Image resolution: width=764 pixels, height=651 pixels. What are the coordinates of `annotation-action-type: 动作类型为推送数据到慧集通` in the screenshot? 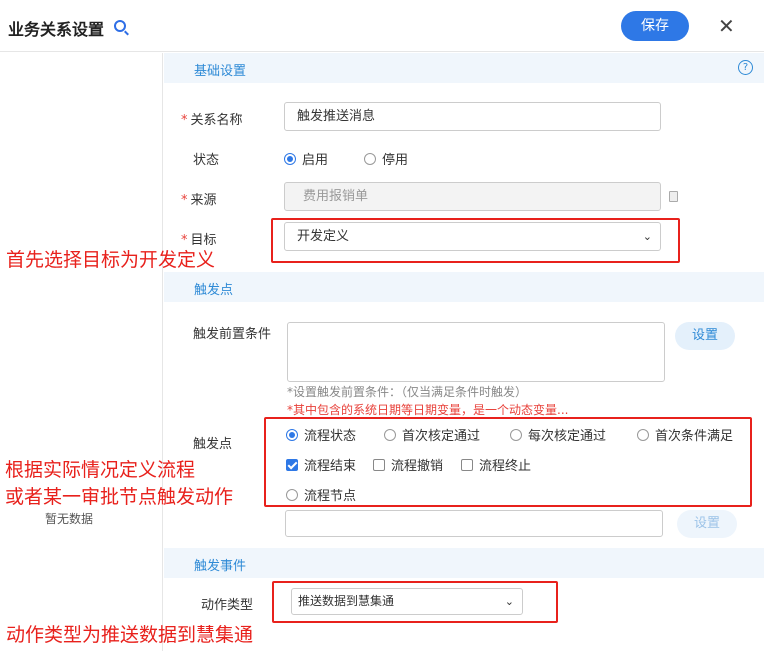 It's located at (130, 635).